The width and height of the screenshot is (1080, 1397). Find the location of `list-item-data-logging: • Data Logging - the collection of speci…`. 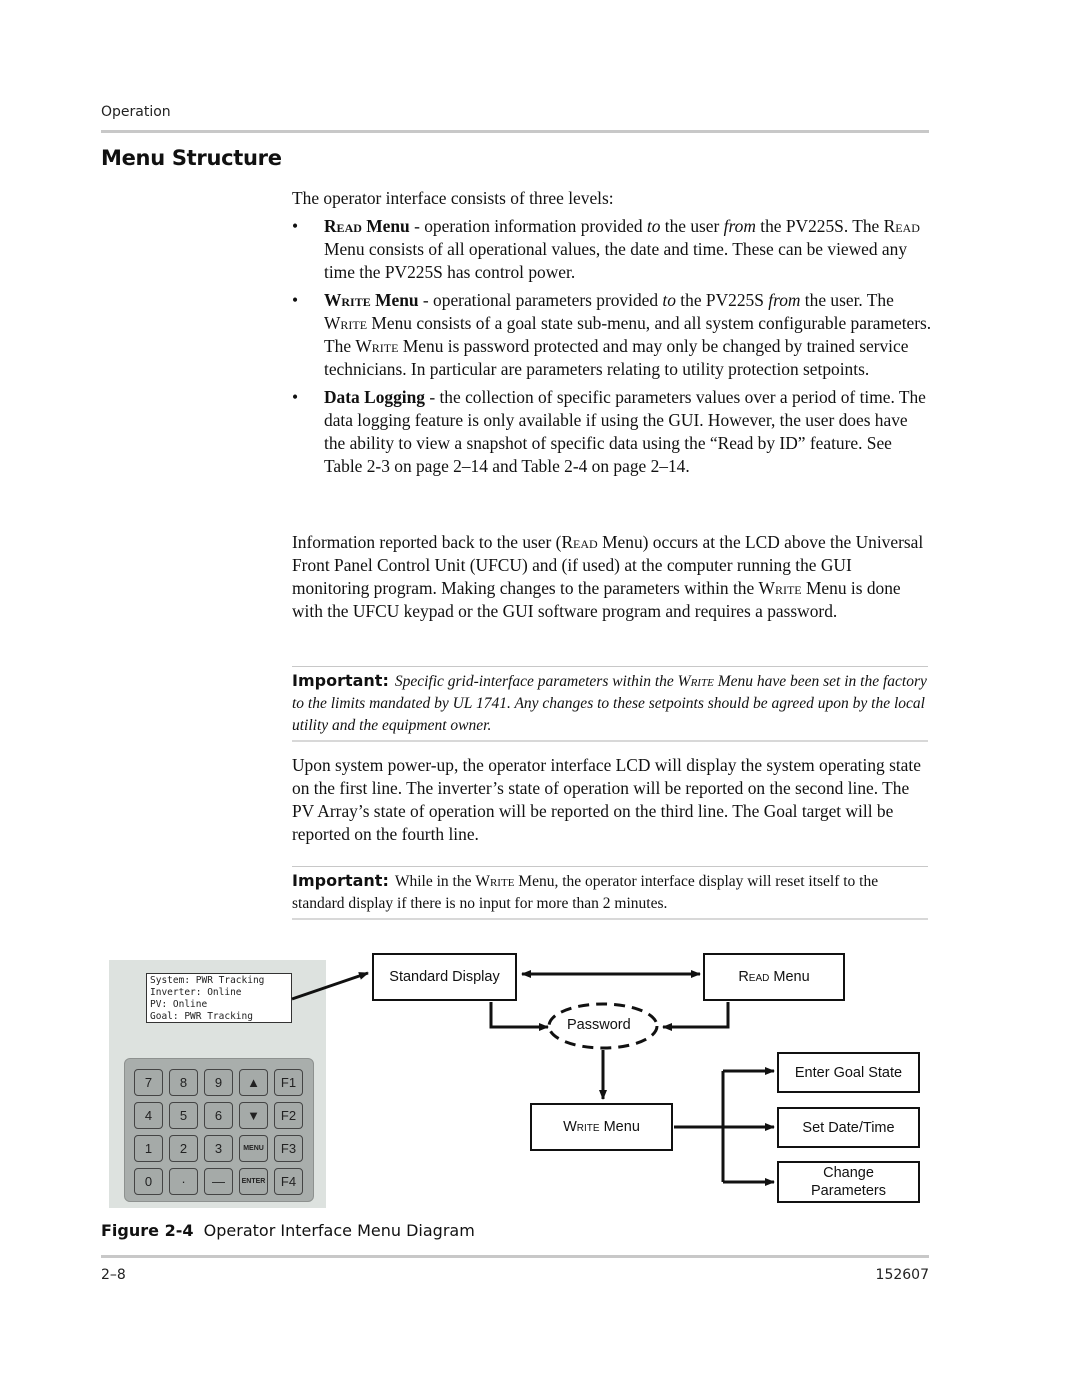

list-item-data-logging: • Data Logging - the collection of speci… is located at coordinates (612, 432).